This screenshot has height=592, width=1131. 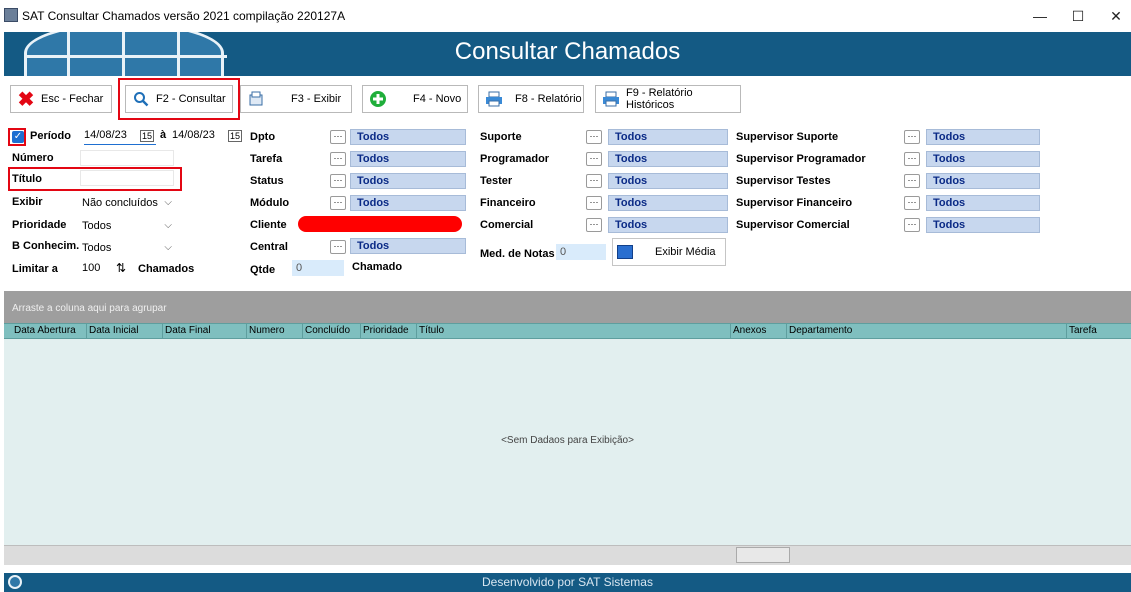 What do you see at coordinates (128, 248) in the screenshot?
I see `bconhecim-select: Todos ⌵` at bounding box center [128, 248].